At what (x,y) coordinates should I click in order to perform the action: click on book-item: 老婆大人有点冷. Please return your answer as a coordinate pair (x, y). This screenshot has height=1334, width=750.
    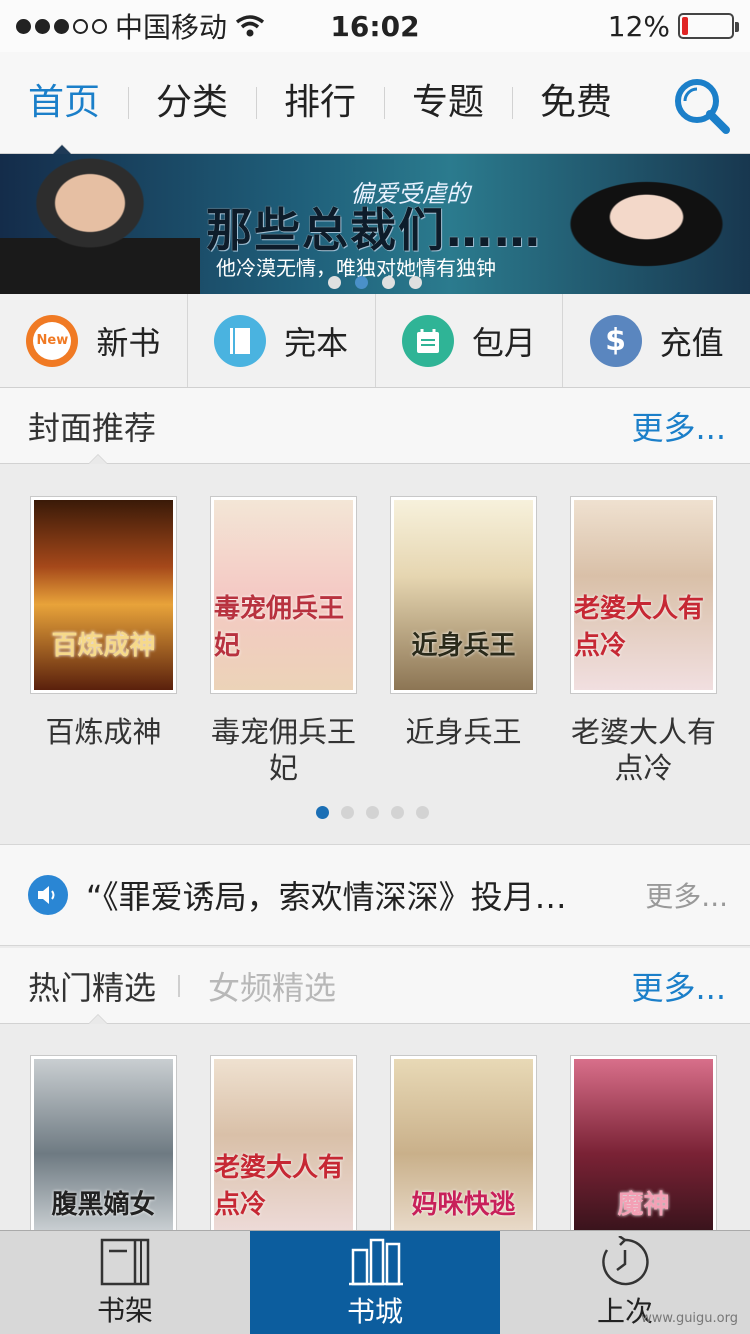
    Looking at the image, I should click on (283, 1154).